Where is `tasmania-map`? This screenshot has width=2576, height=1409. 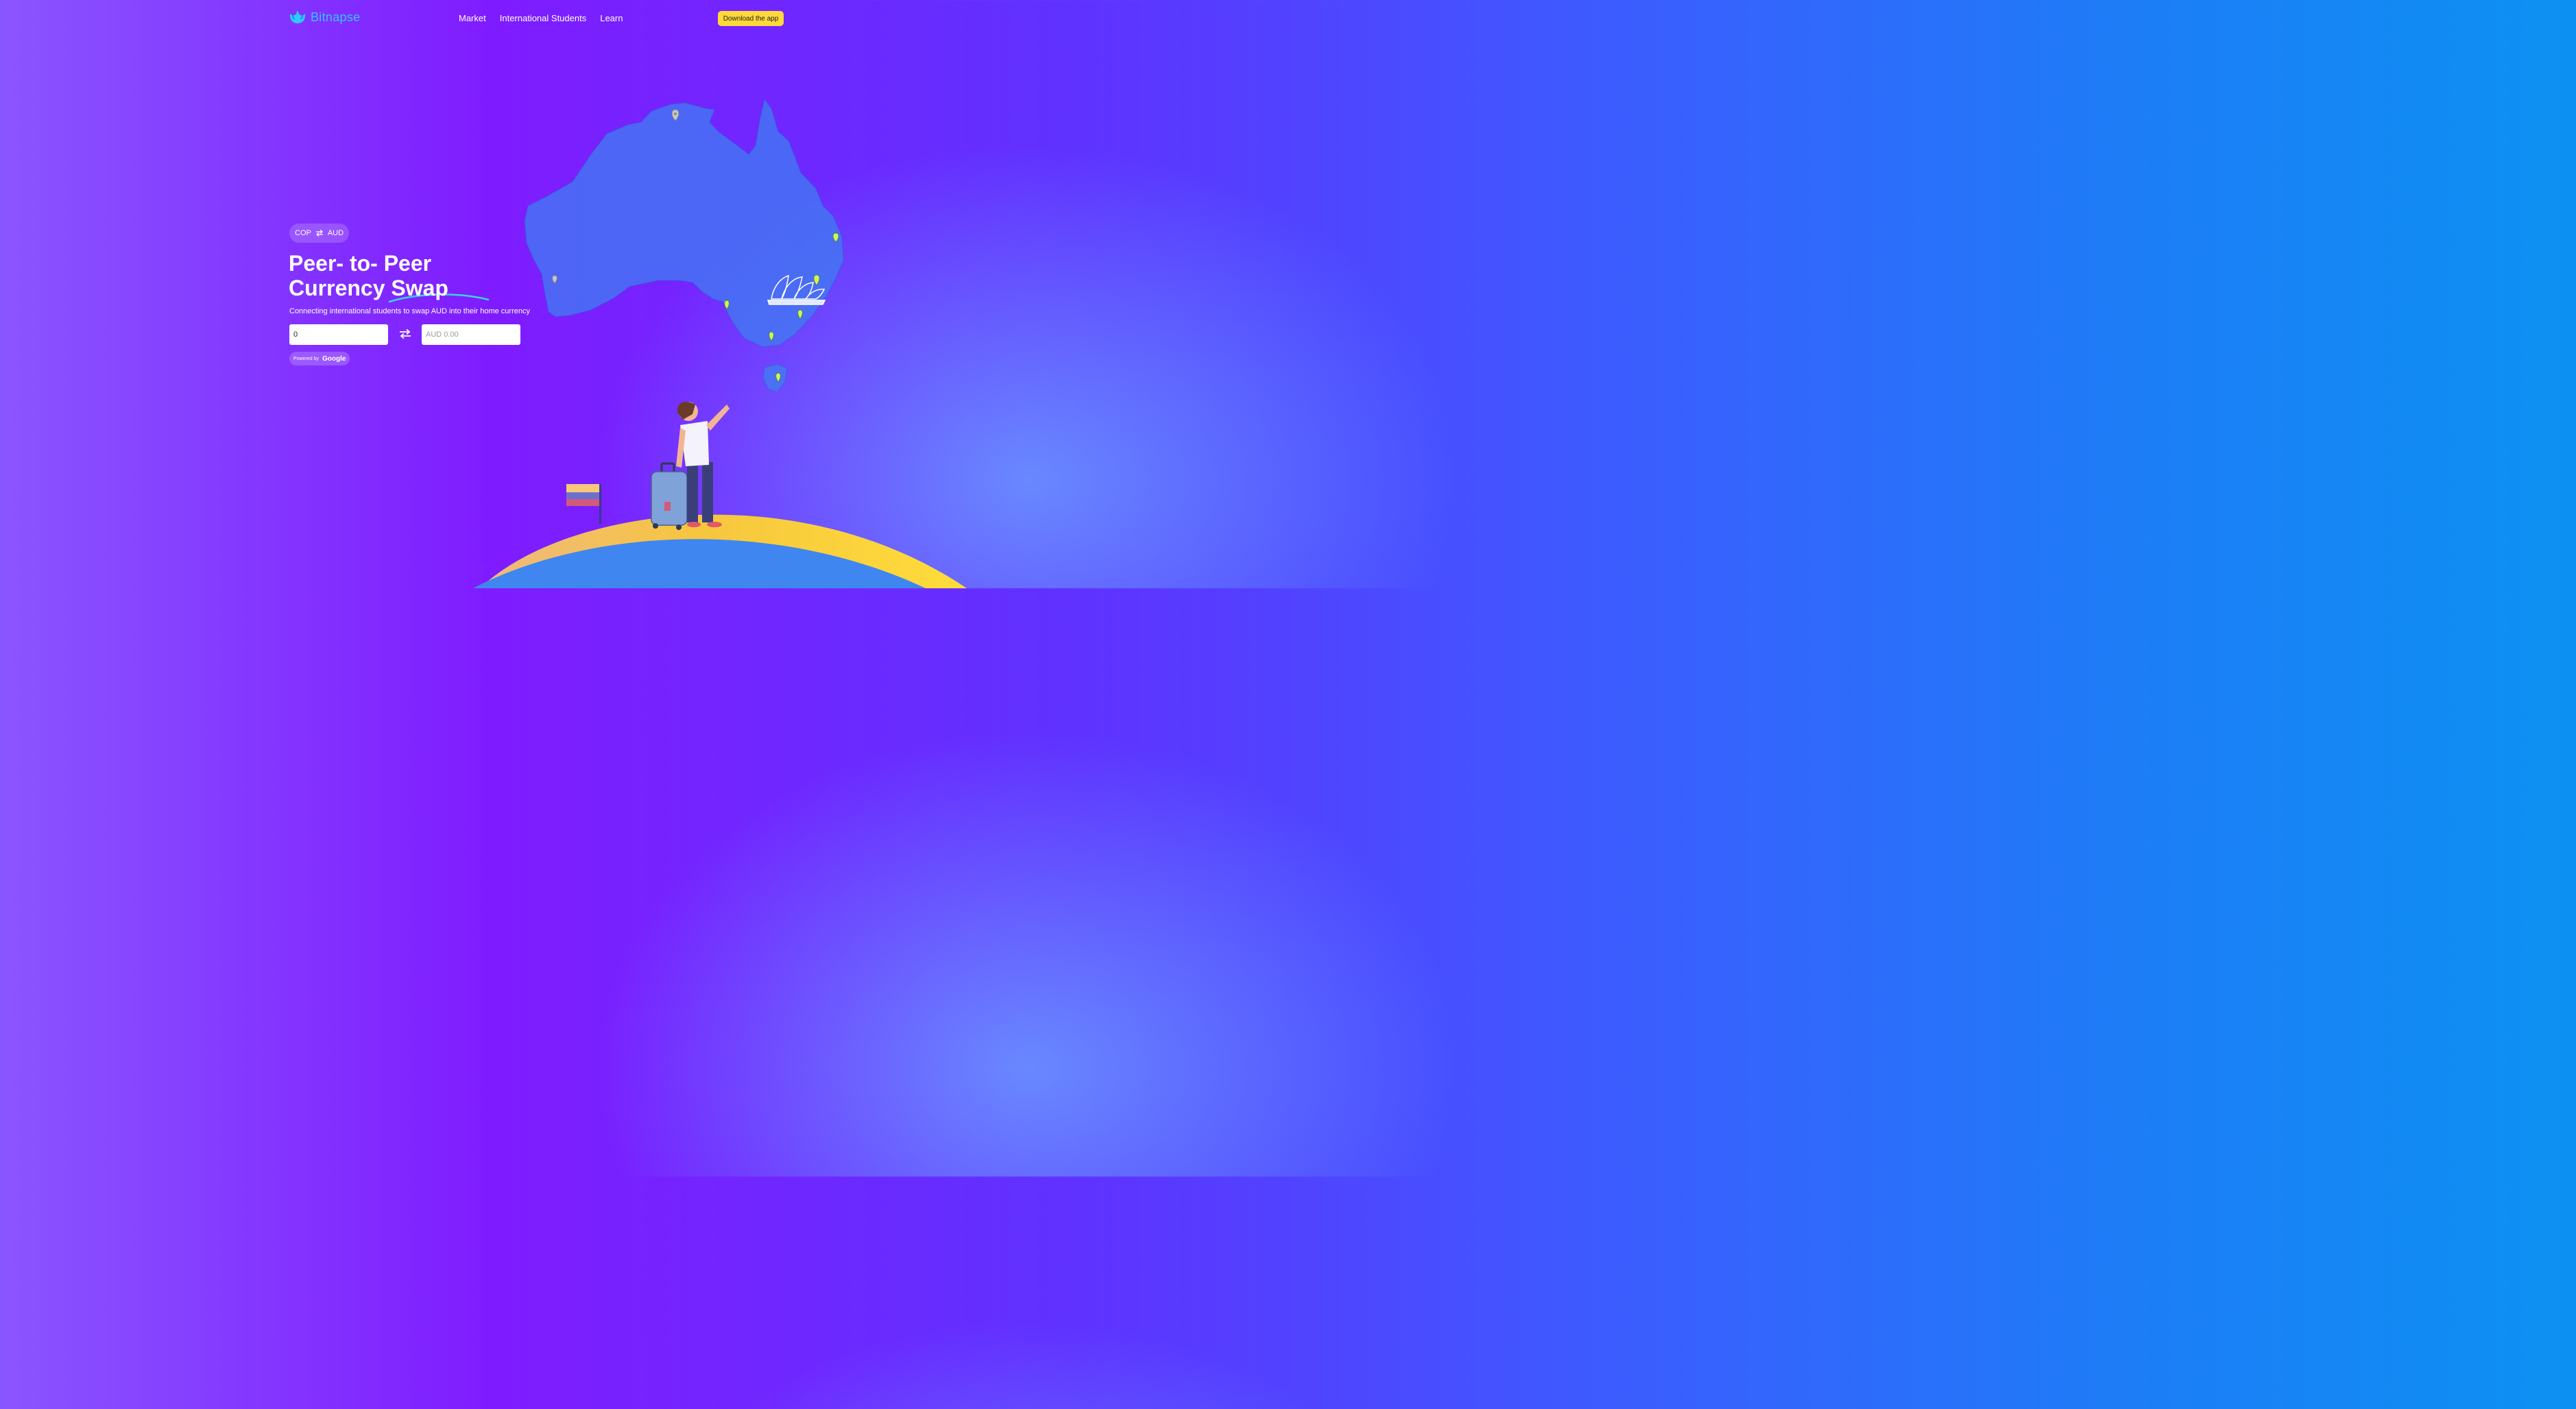 tasmania-map is located at coordinates (775, 378).